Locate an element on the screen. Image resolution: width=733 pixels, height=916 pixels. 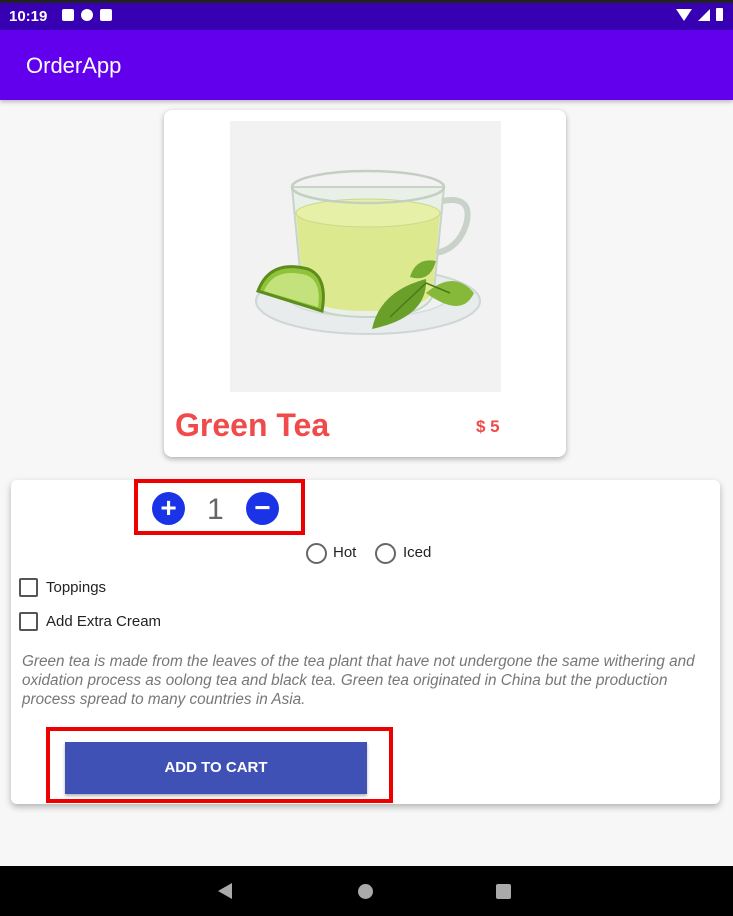
status-bar: 10:19 is located at coordinates (366, 15).